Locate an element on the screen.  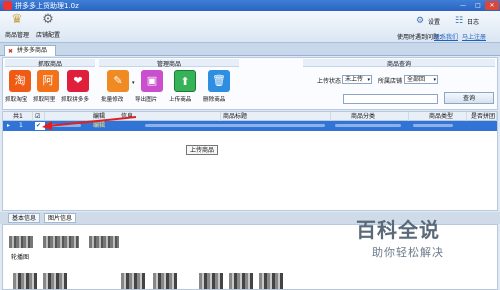
settings-icon: ⚙ is located at coordinates (420, 21).